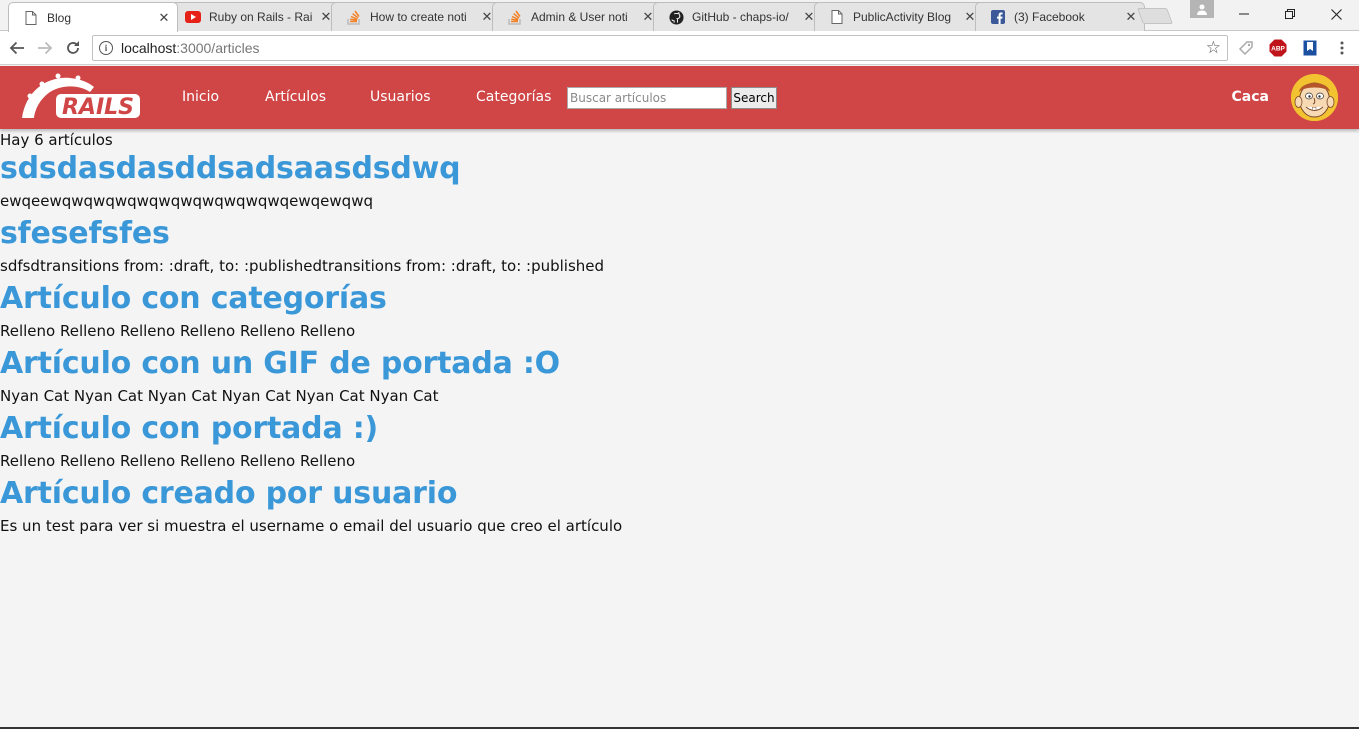  I want to click on browser-tab: PublicActivity Blog ✕, so click(899, 16).